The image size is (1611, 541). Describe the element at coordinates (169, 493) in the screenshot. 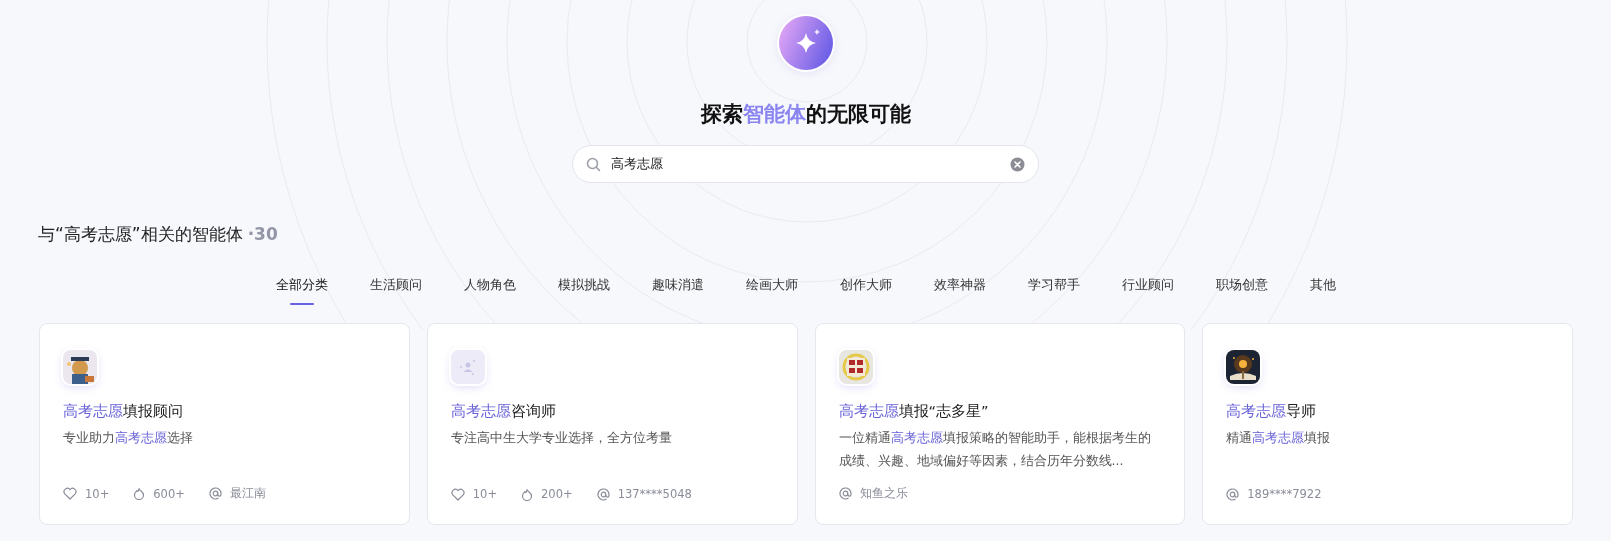

I see `usage-count: 600+` at that location.